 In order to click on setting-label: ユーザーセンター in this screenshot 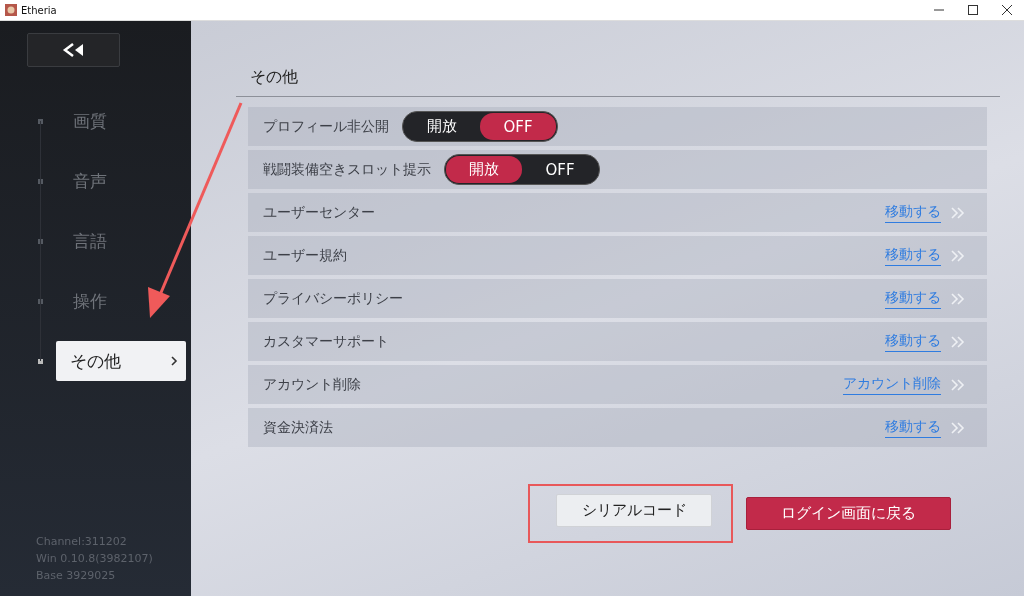, I will do `click(319, 212)`.